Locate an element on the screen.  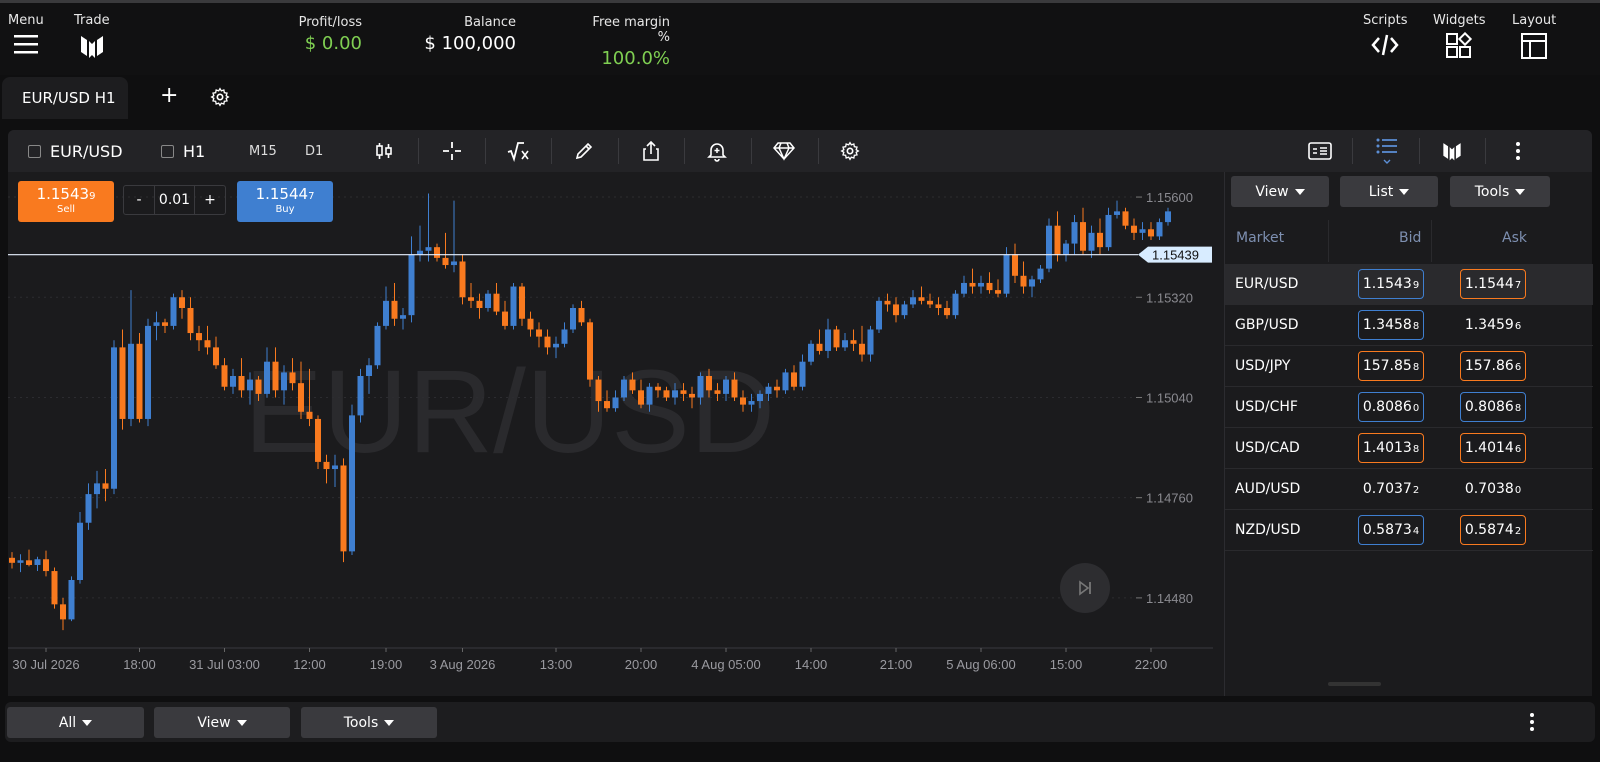
sell-button: 1.15439 Sell is located at coordinates (66, 201).